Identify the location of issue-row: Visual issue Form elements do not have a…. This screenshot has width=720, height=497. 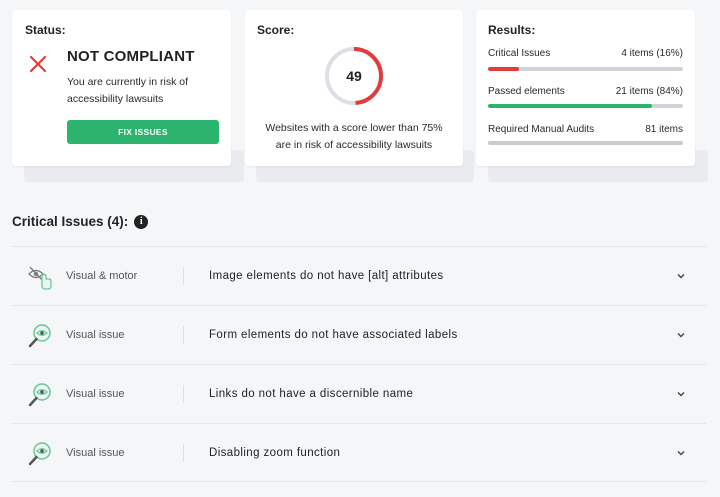
(359, 334).